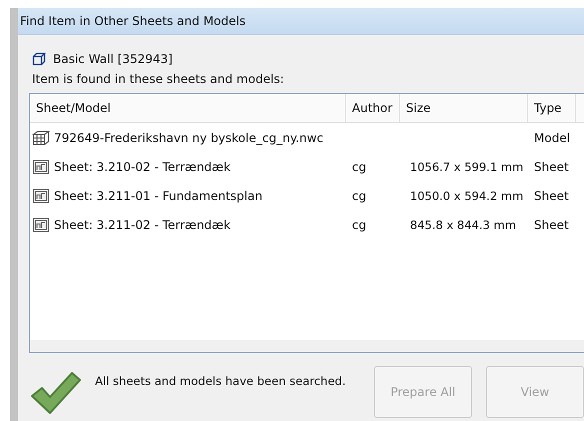 The height and width of the screenshot is (421, 584). Describe the element at coordinates (464, 108) in the screenshot. I see `column-header: Size` at that location.